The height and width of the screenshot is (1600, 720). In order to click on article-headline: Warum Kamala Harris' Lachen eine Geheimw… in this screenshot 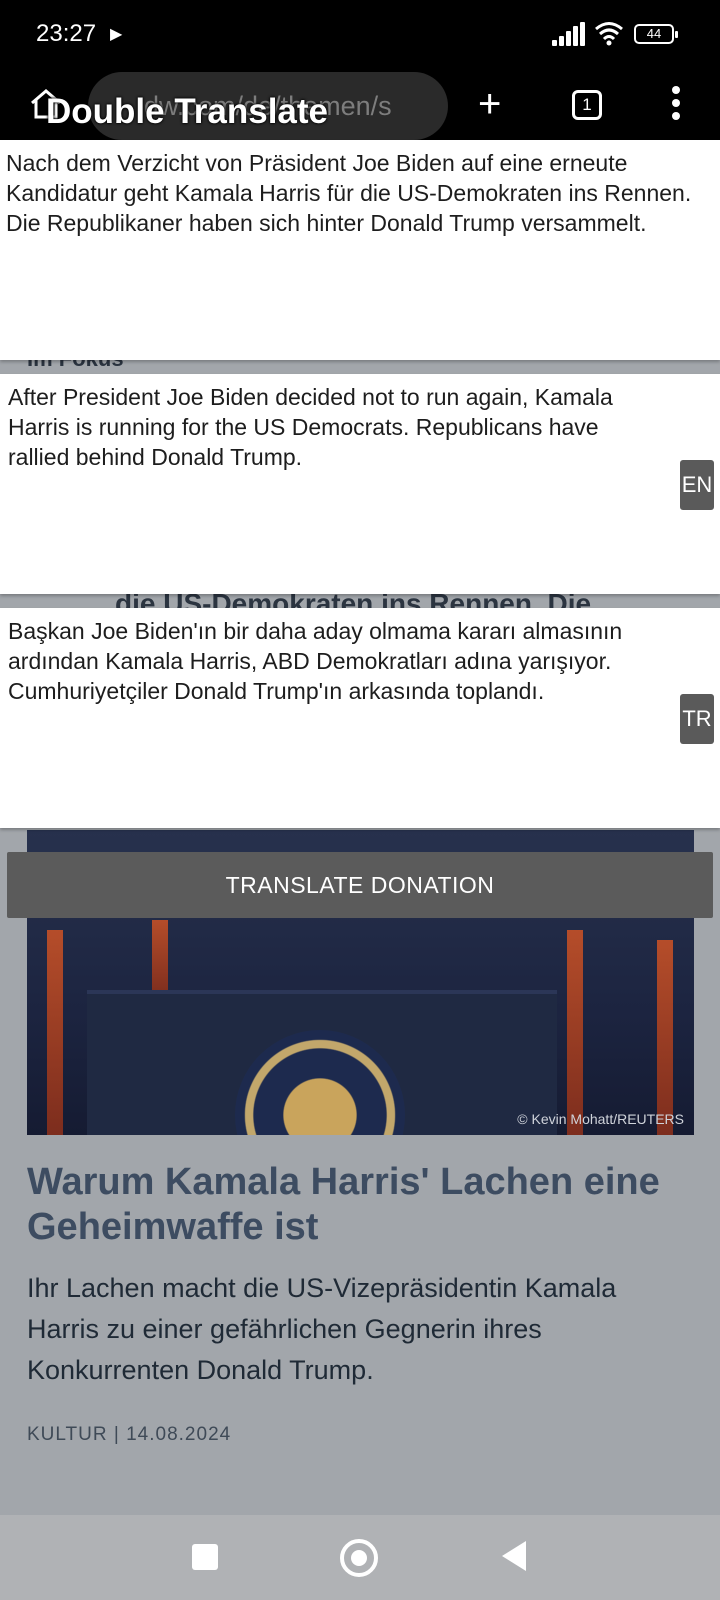, I will do `click(360, 1205)`.